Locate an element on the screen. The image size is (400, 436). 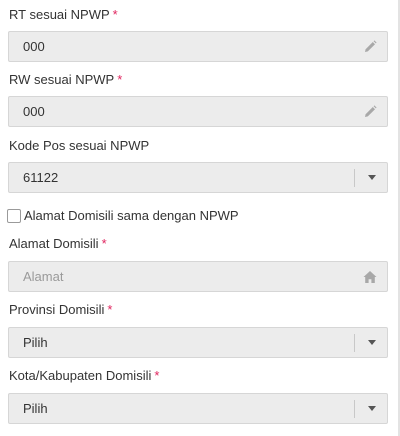
same-address-label: Alamat Domisili sama dengan NPWP is located at coordinates (131, 215).